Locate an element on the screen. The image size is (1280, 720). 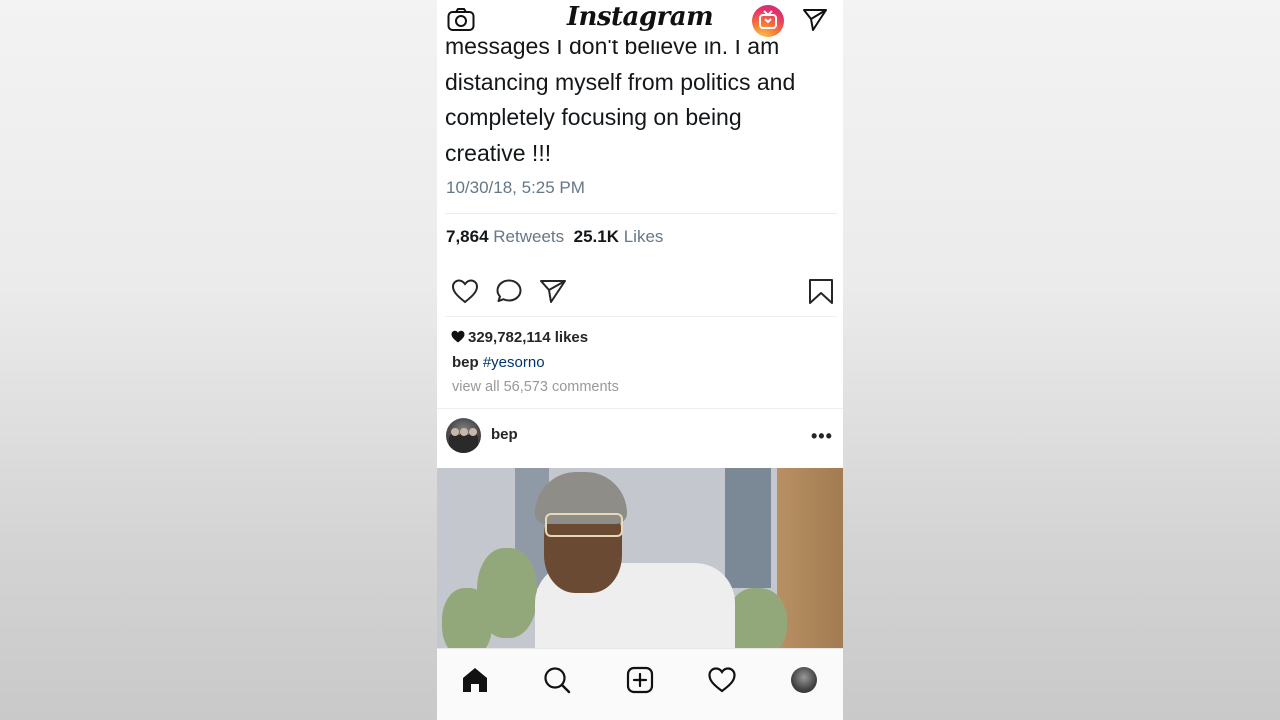
retweets-count: 7,864 is located at coordinates (467, 236).